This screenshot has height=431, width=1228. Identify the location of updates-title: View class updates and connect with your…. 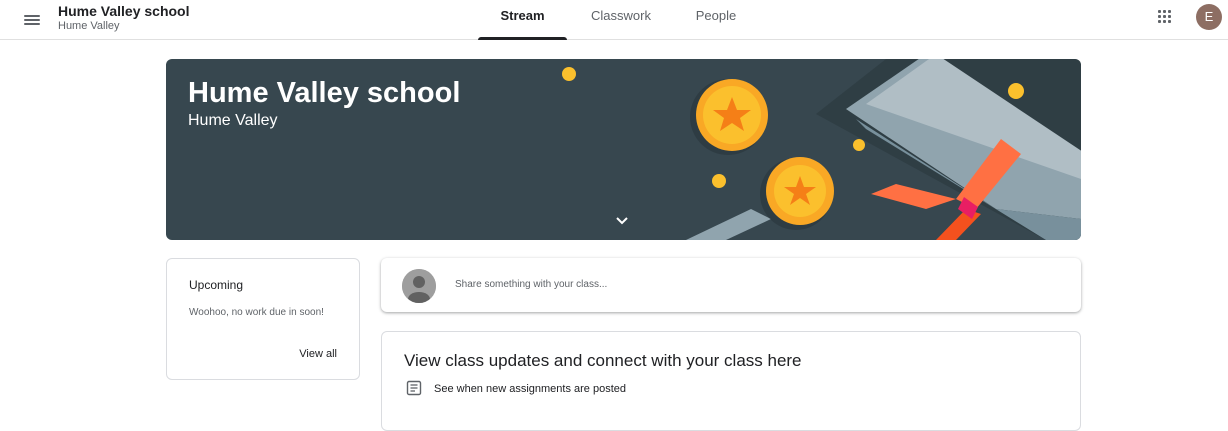
(603, 360).